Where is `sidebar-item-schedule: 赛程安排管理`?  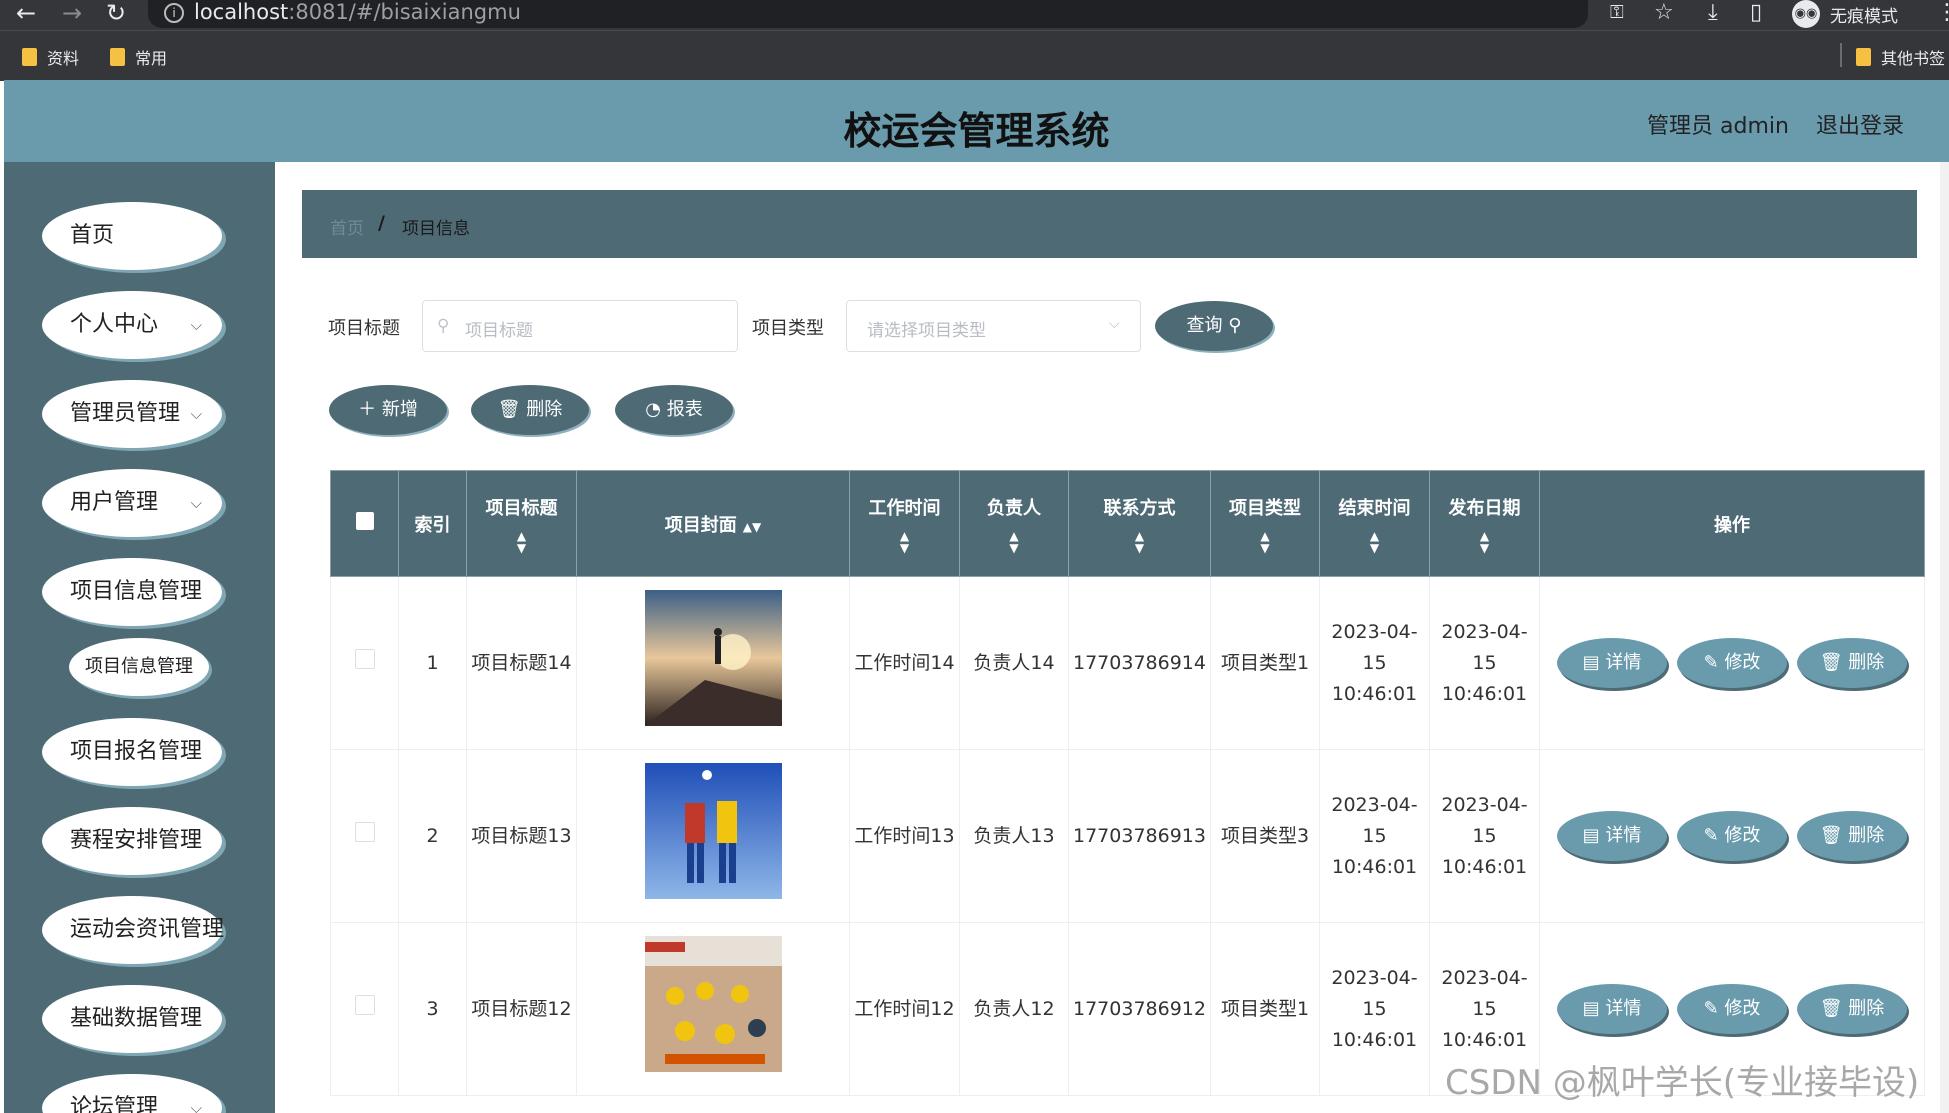 sidebar-item-schedule: 赛程安排管理 is located at coordinates (132, 841).